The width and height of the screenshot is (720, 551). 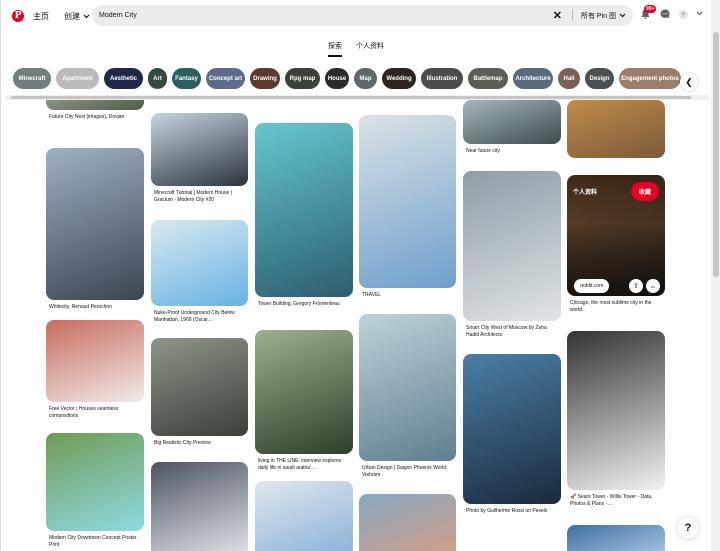 What do you see at coordinates (335, 49) in the screenshot?
I see `tab-explore: 探索` at bounding box center [335, 49].